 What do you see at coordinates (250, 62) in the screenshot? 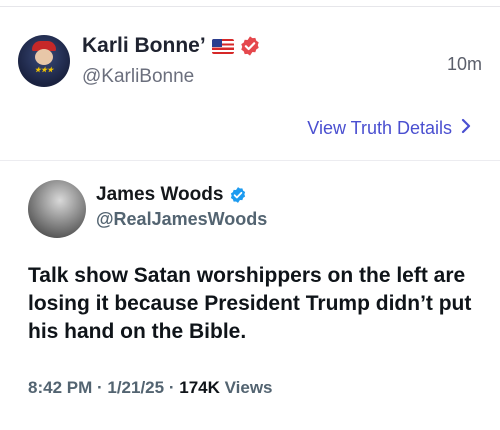
I see `post-header: ★★★ Karli Bonne’ @KarliBonne 10m` at bounding box center [250, 62].